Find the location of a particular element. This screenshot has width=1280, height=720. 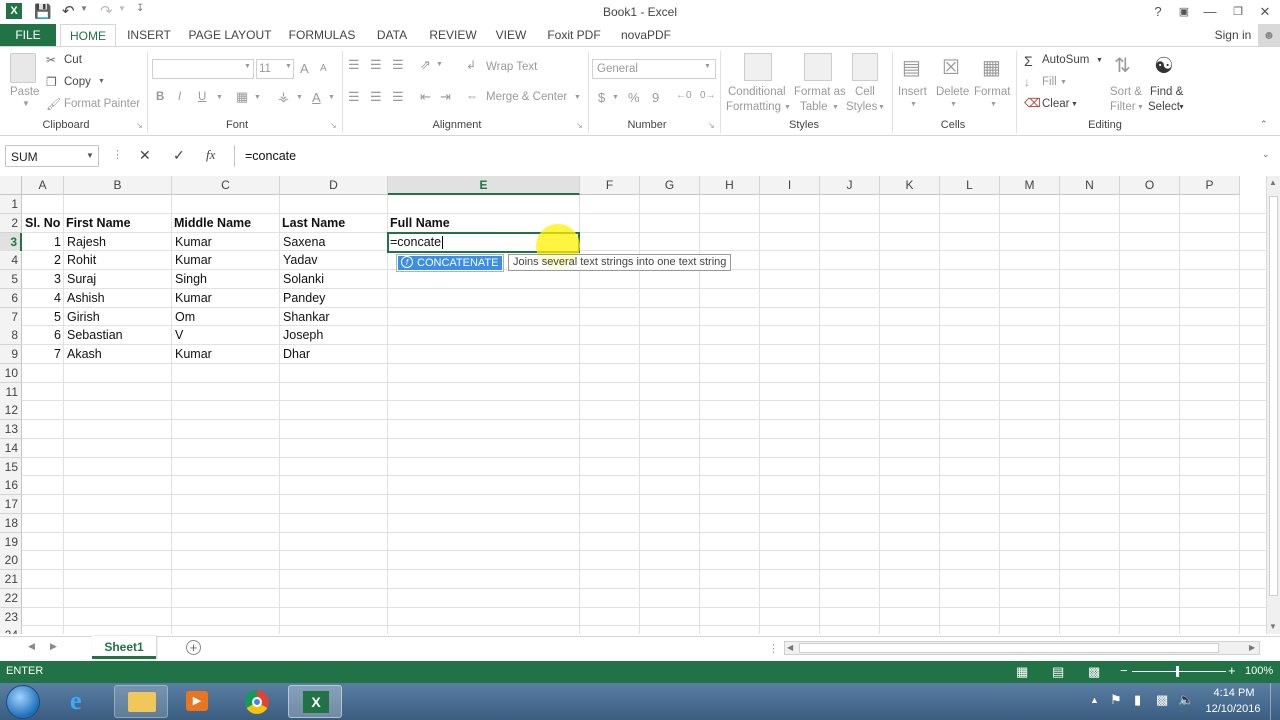

cell-a4: 2 is located at coordinates (43, 260).